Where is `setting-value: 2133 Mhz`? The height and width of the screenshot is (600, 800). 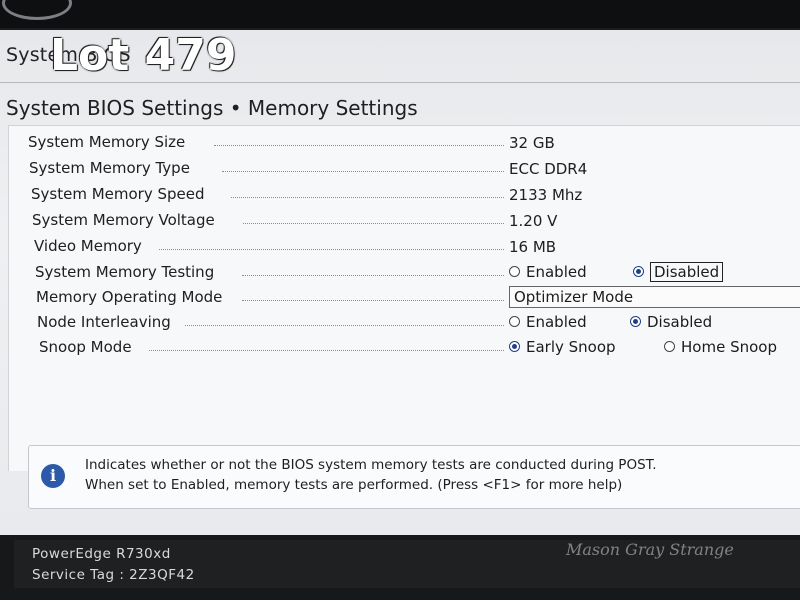 setting-value: 2133 Mhz is located at coordinates (546, 195).